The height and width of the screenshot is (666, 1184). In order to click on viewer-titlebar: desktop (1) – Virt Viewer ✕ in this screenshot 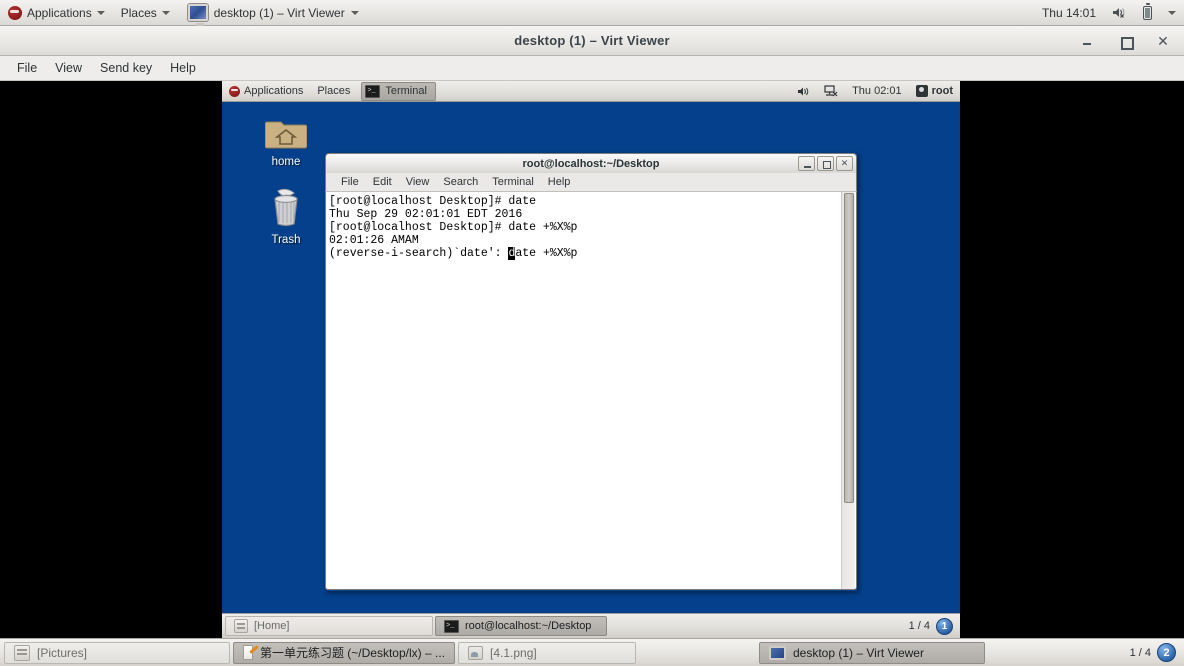, I will do `click(592, 41)`.